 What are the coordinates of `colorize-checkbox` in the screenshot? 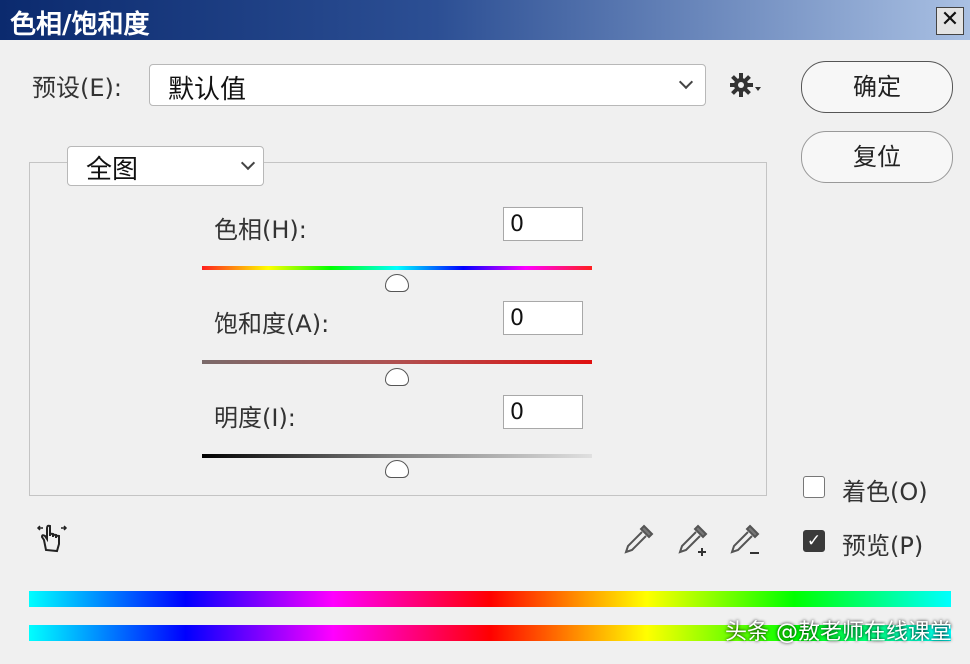 It's located at (814, 487).